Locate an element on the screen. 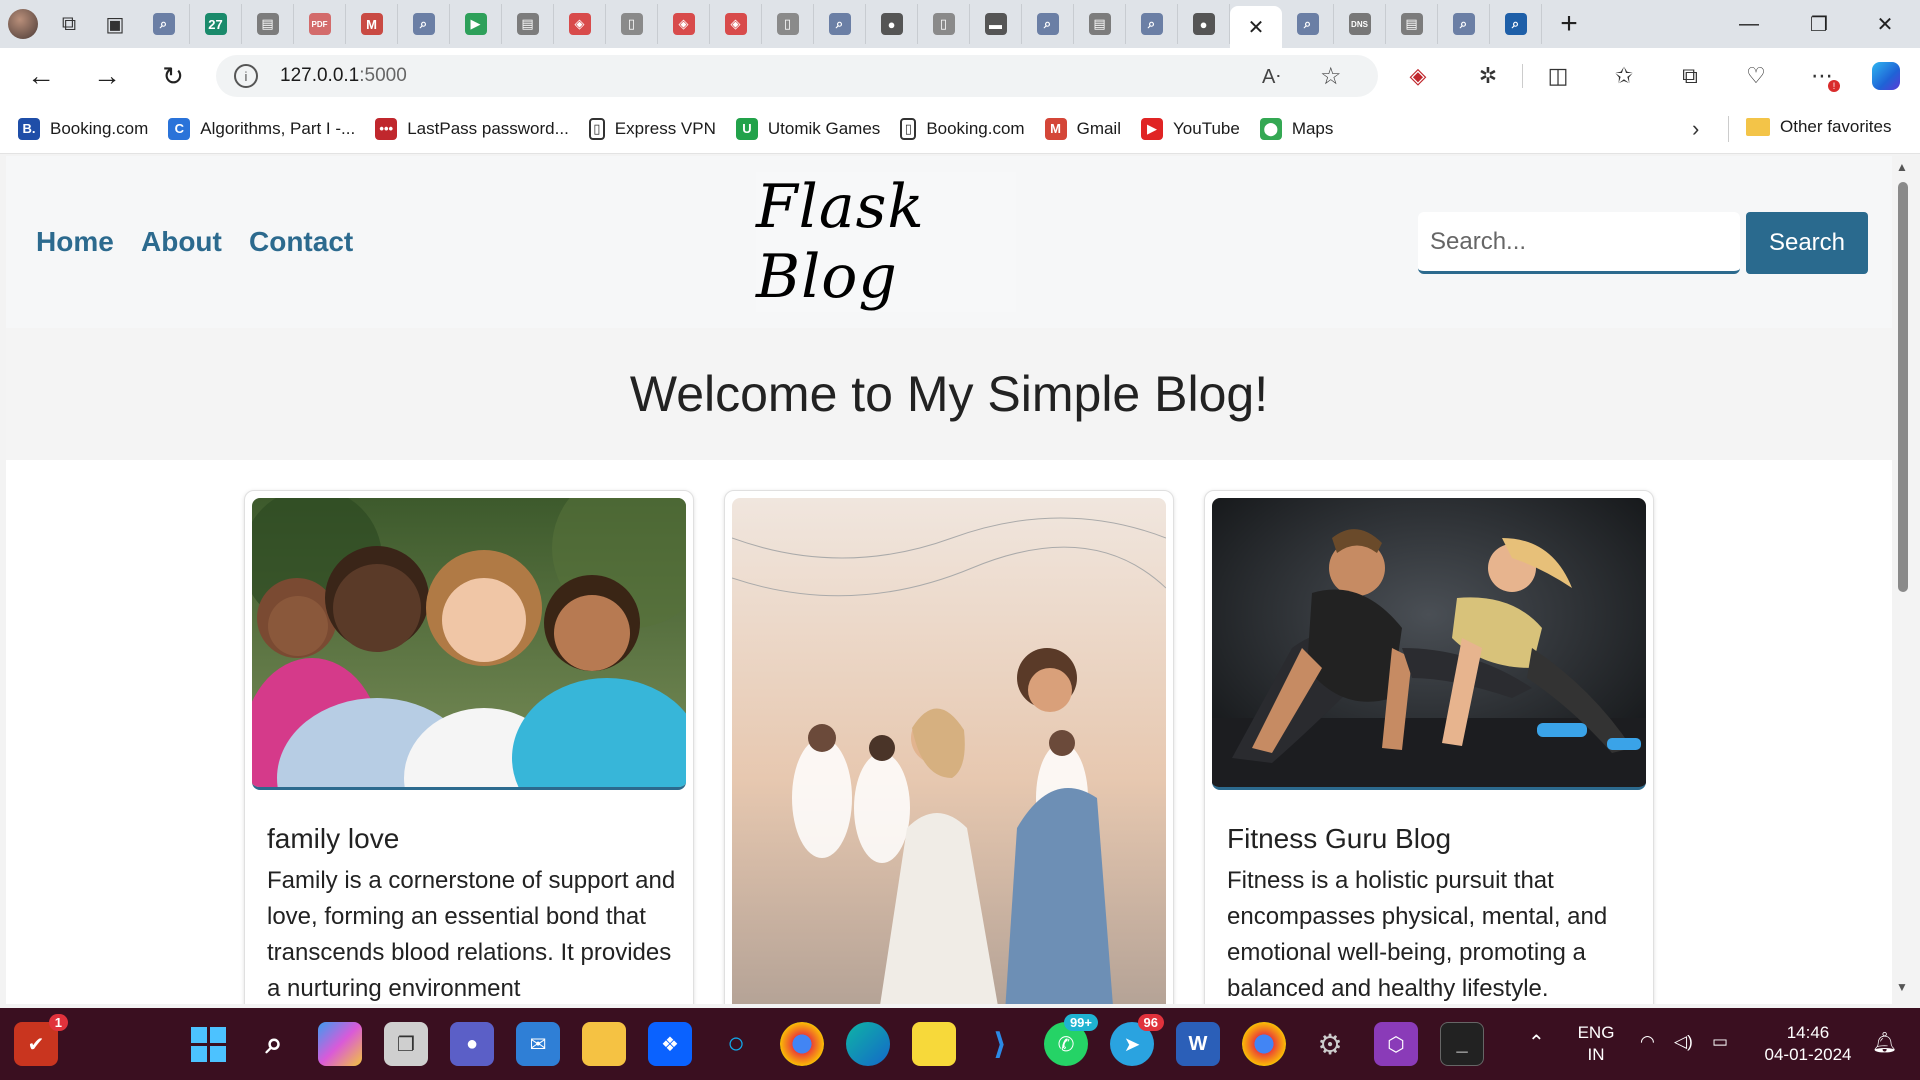  settings-more-icon: ⋯! is located at coordinates (1822, 76).